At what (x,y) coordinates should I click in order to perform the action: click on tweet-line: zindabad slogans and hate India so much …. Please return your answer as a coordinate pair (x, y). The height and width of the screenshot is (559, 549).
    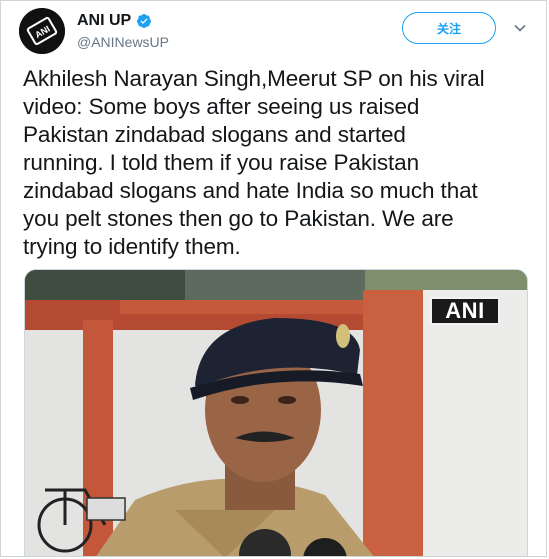
    Looking at the image, I should click on (250, 190).